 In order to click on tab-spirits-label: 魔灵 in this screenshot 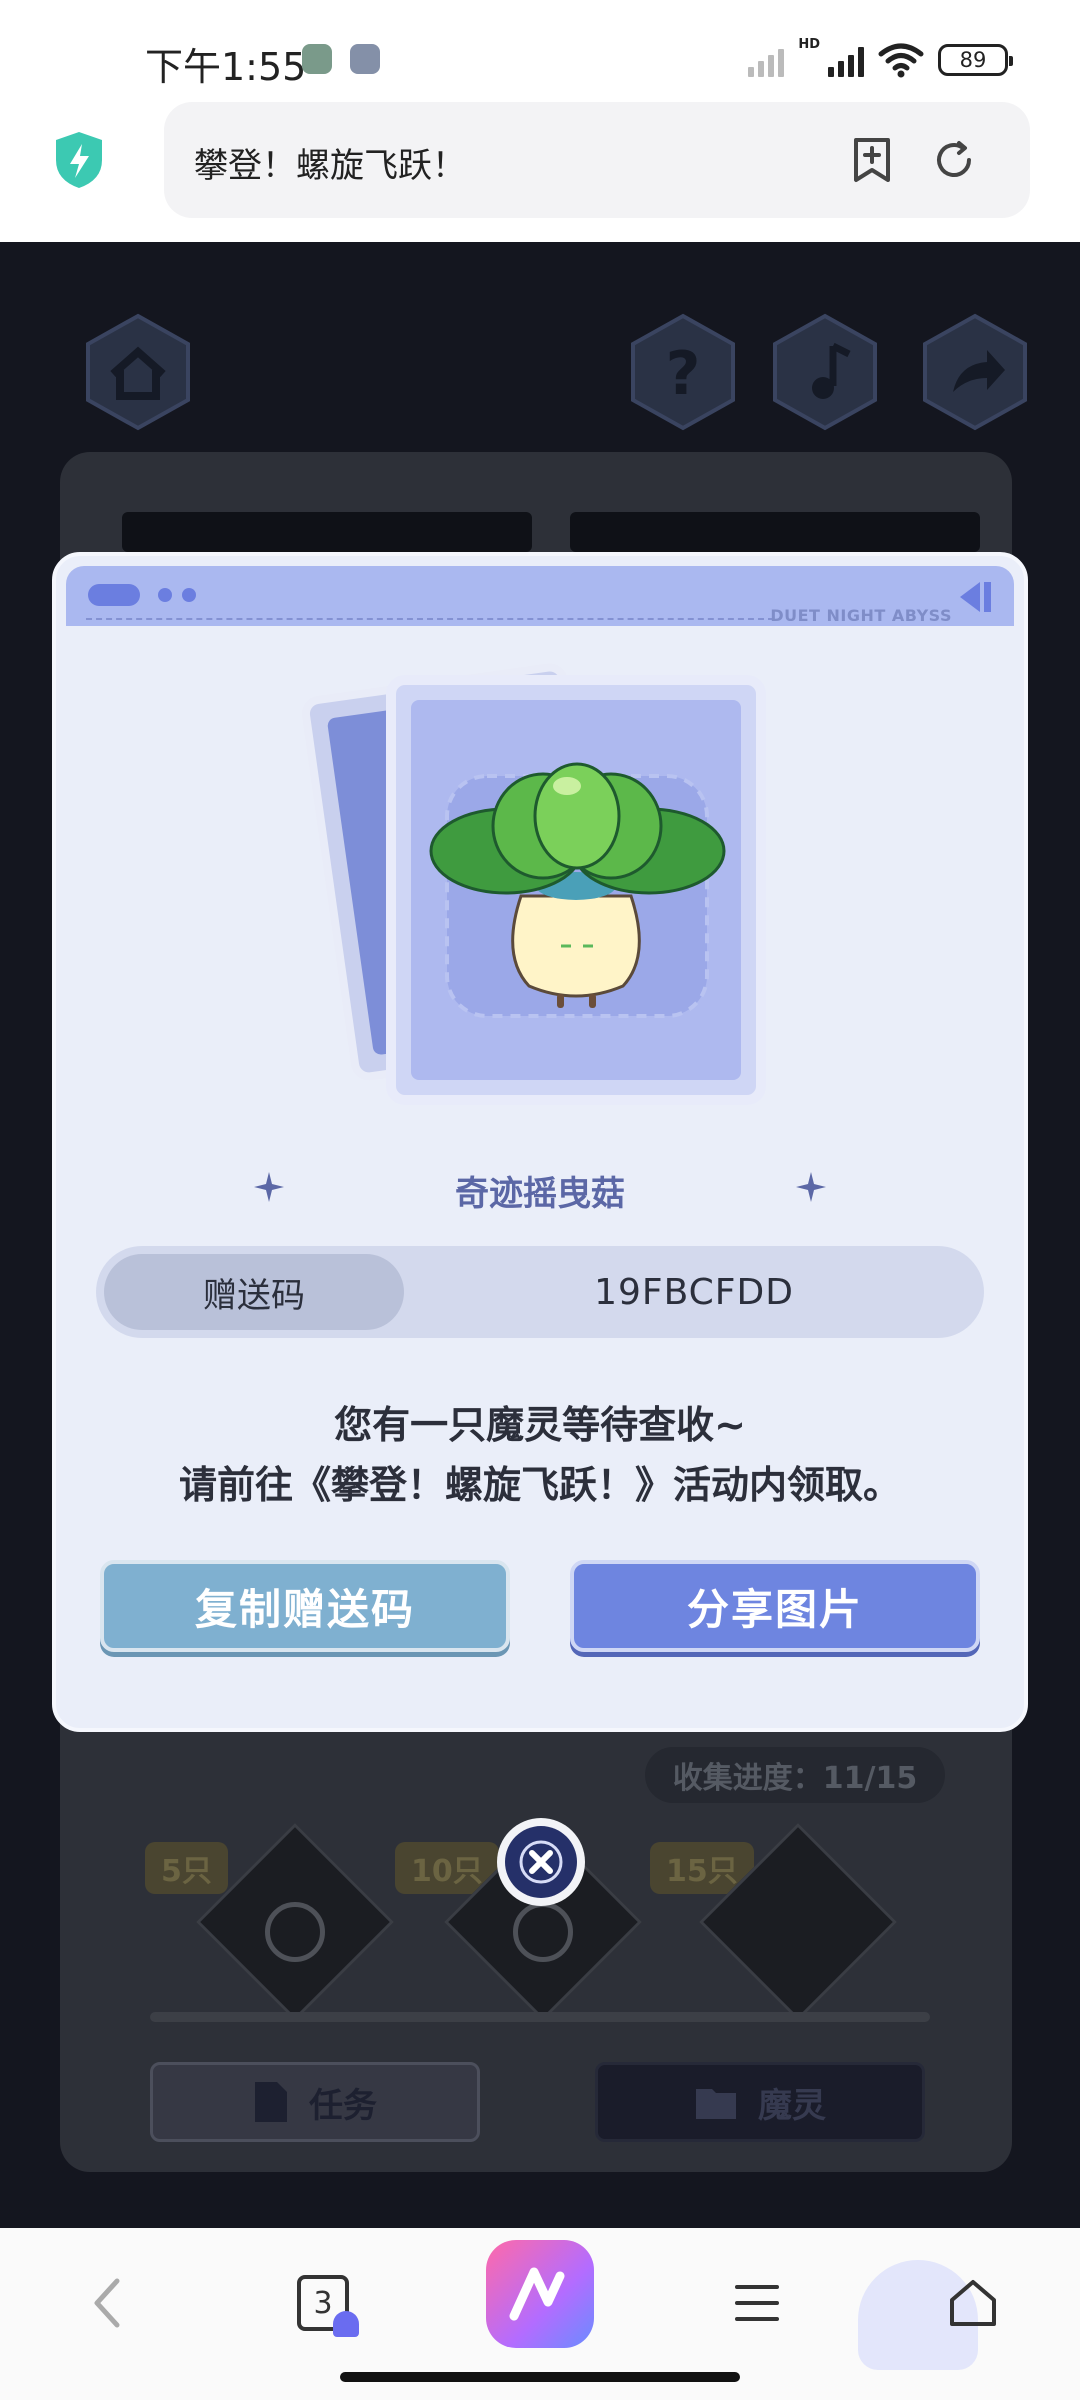, I will do `click(792, 2105)`.